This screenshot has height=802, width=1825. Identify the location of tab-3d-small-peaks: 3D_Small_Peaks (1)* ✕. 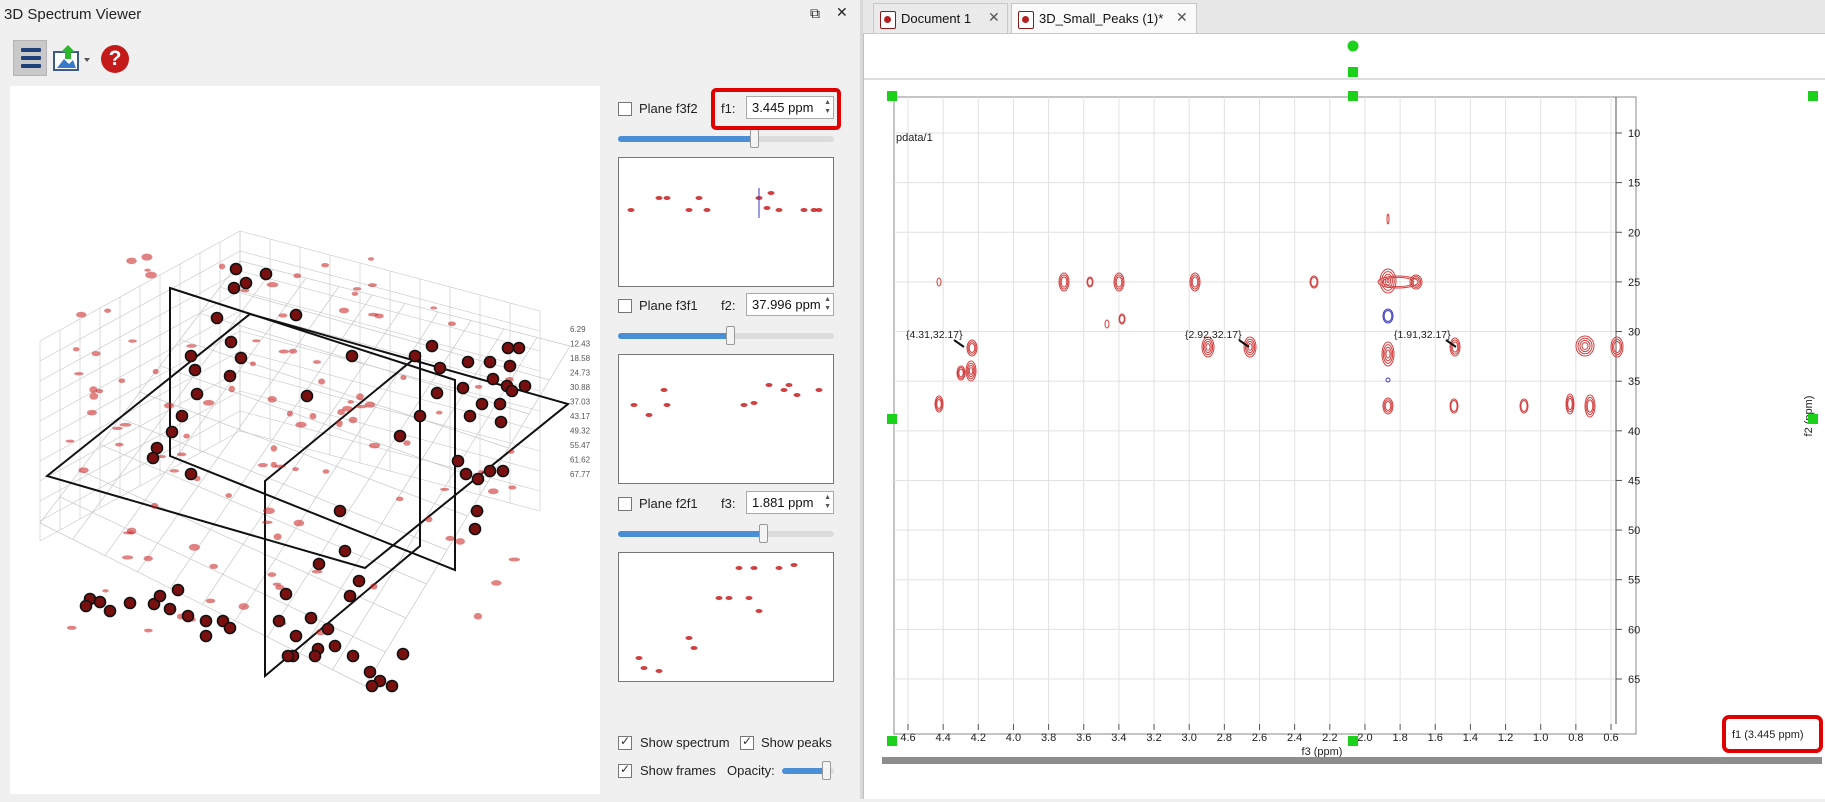
(1104, 18).